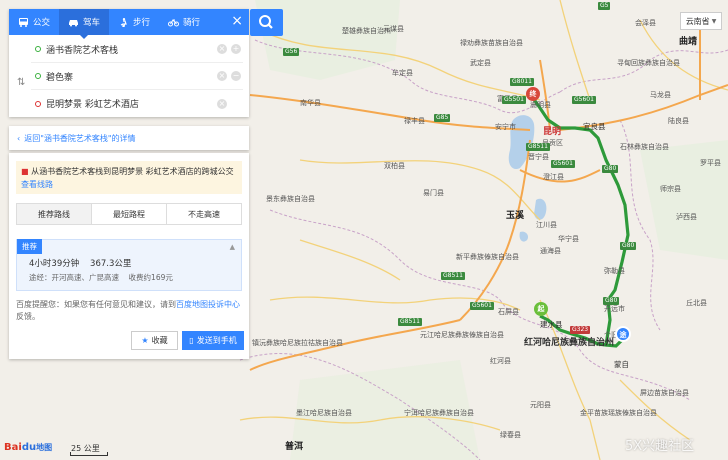 The height and width of the screenshot is (460, 728). I want to click on tab-drive-label: 驾车, so click(91, 23).